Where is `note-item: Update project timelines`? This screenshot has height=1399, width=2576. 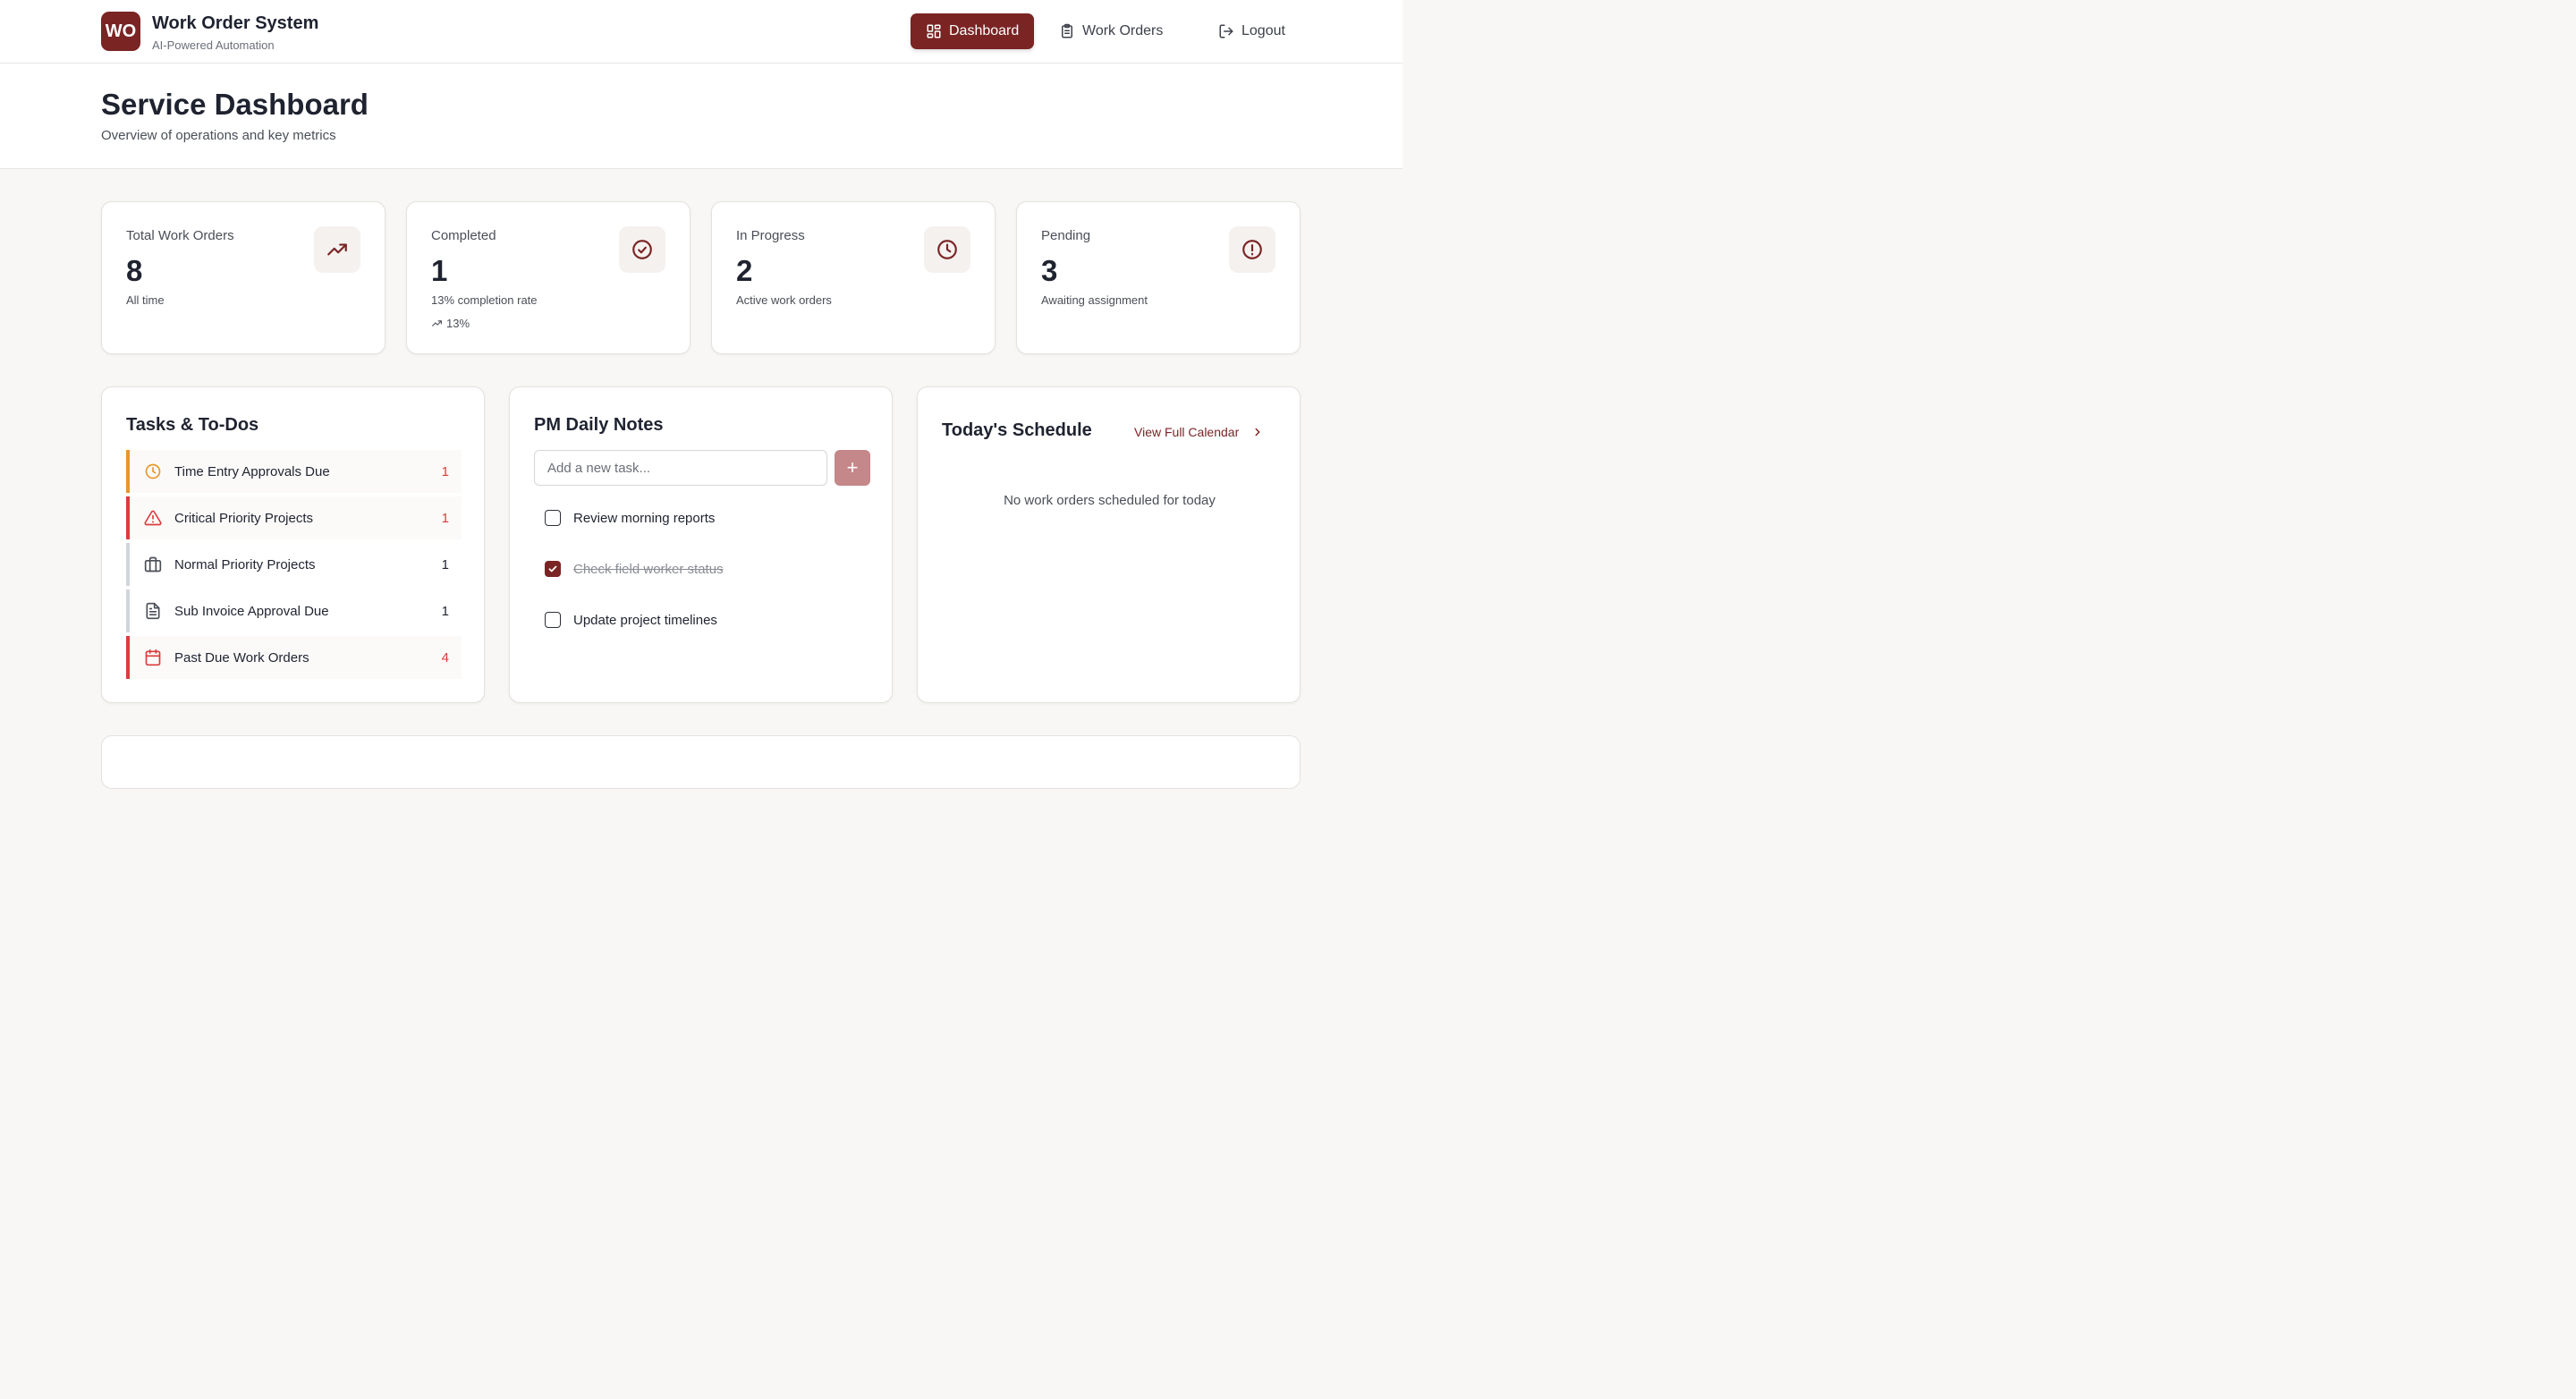 note-item: Update project timelines is located at coordinates (634, 620).